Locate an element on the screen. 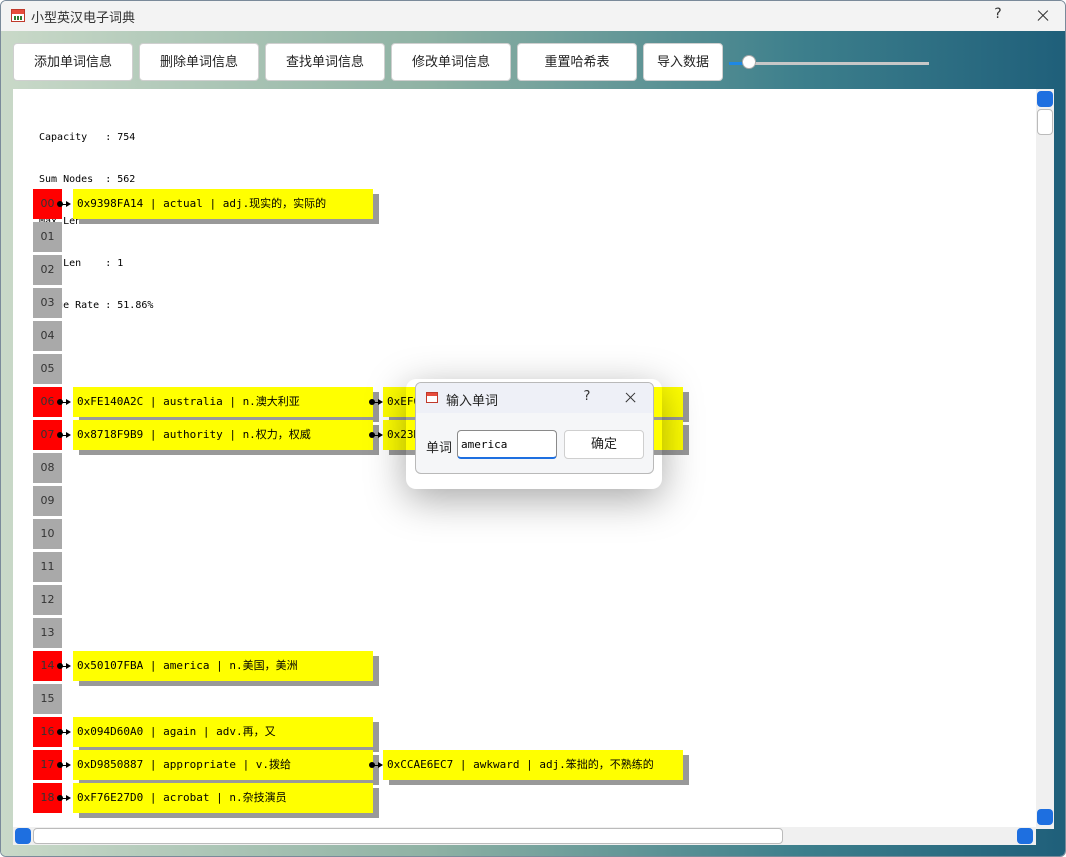  dialog-close-icon is located at coordinates (631, 398).